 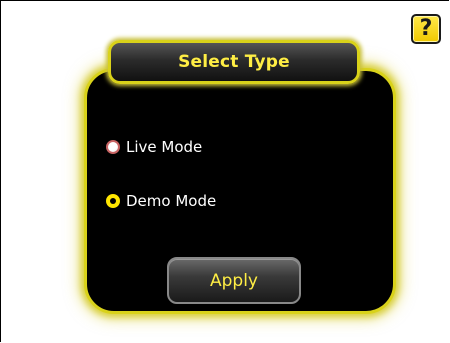 I want to click on apply-button-label: Apply, so click(x=234, y=280).